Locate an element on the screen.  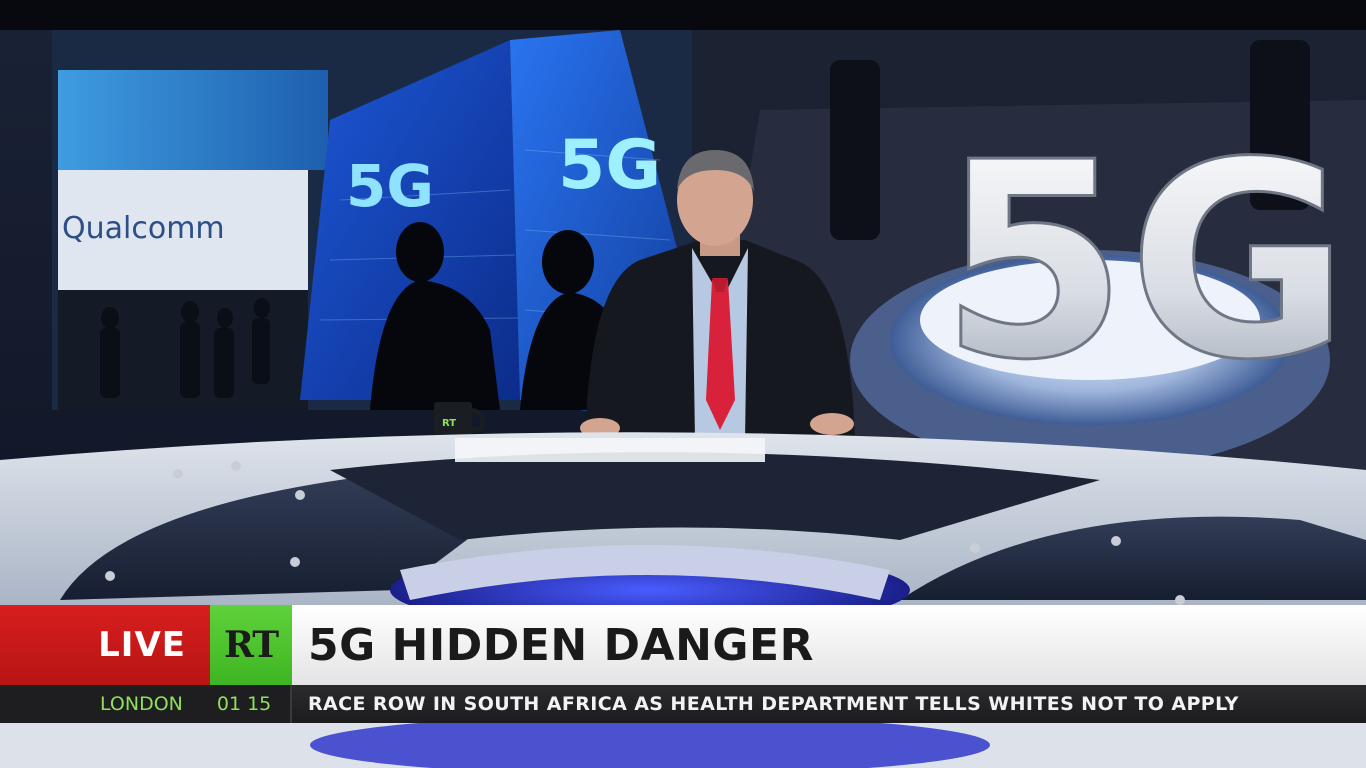
headline-bar: 5G HIDDEN DANGER is located at coordinates (829, 645).